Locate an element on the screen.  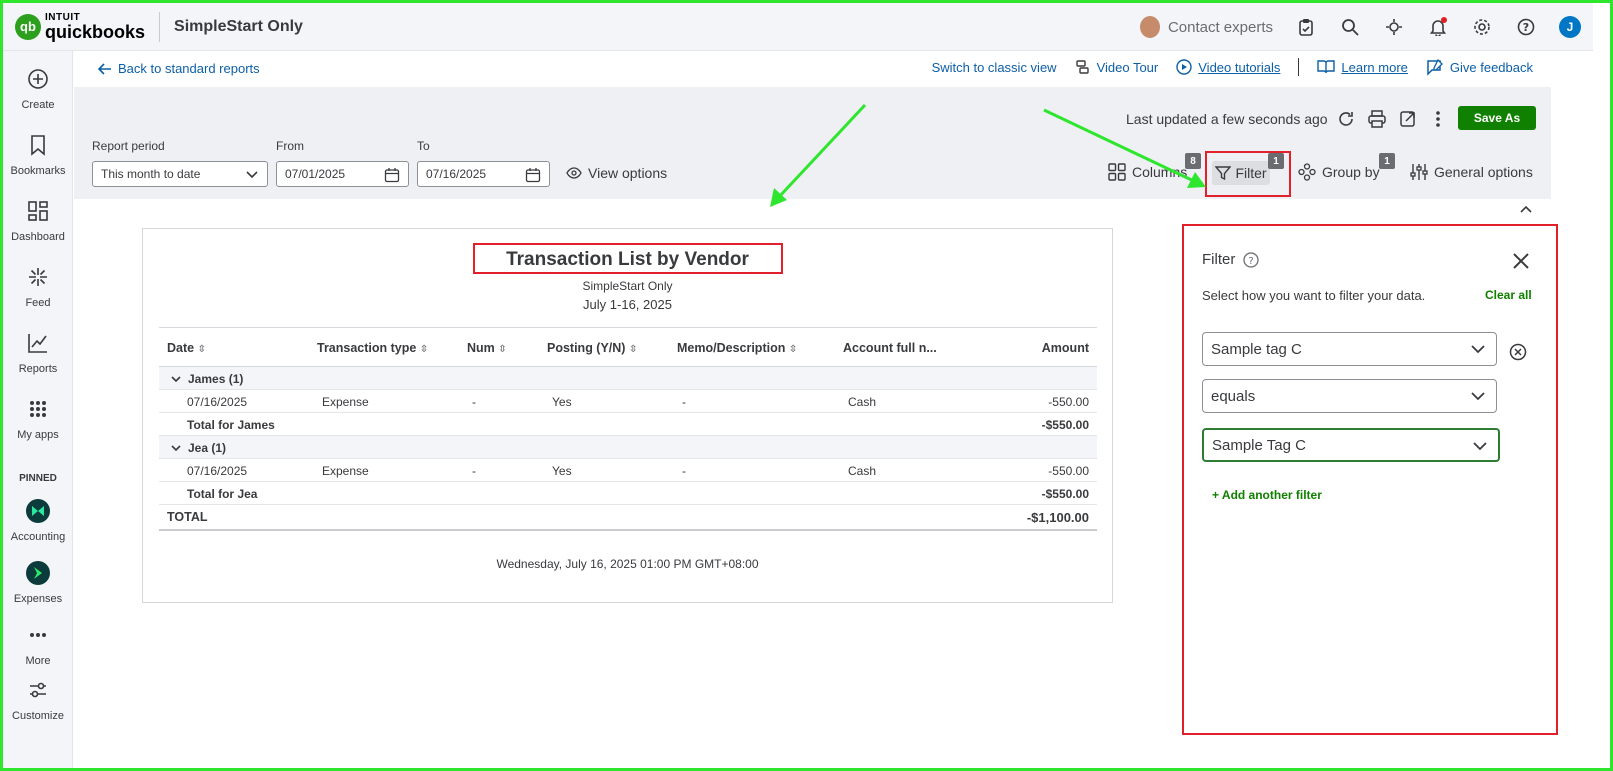
nav-reports-label: Reports is located at coordinates (38, 369).